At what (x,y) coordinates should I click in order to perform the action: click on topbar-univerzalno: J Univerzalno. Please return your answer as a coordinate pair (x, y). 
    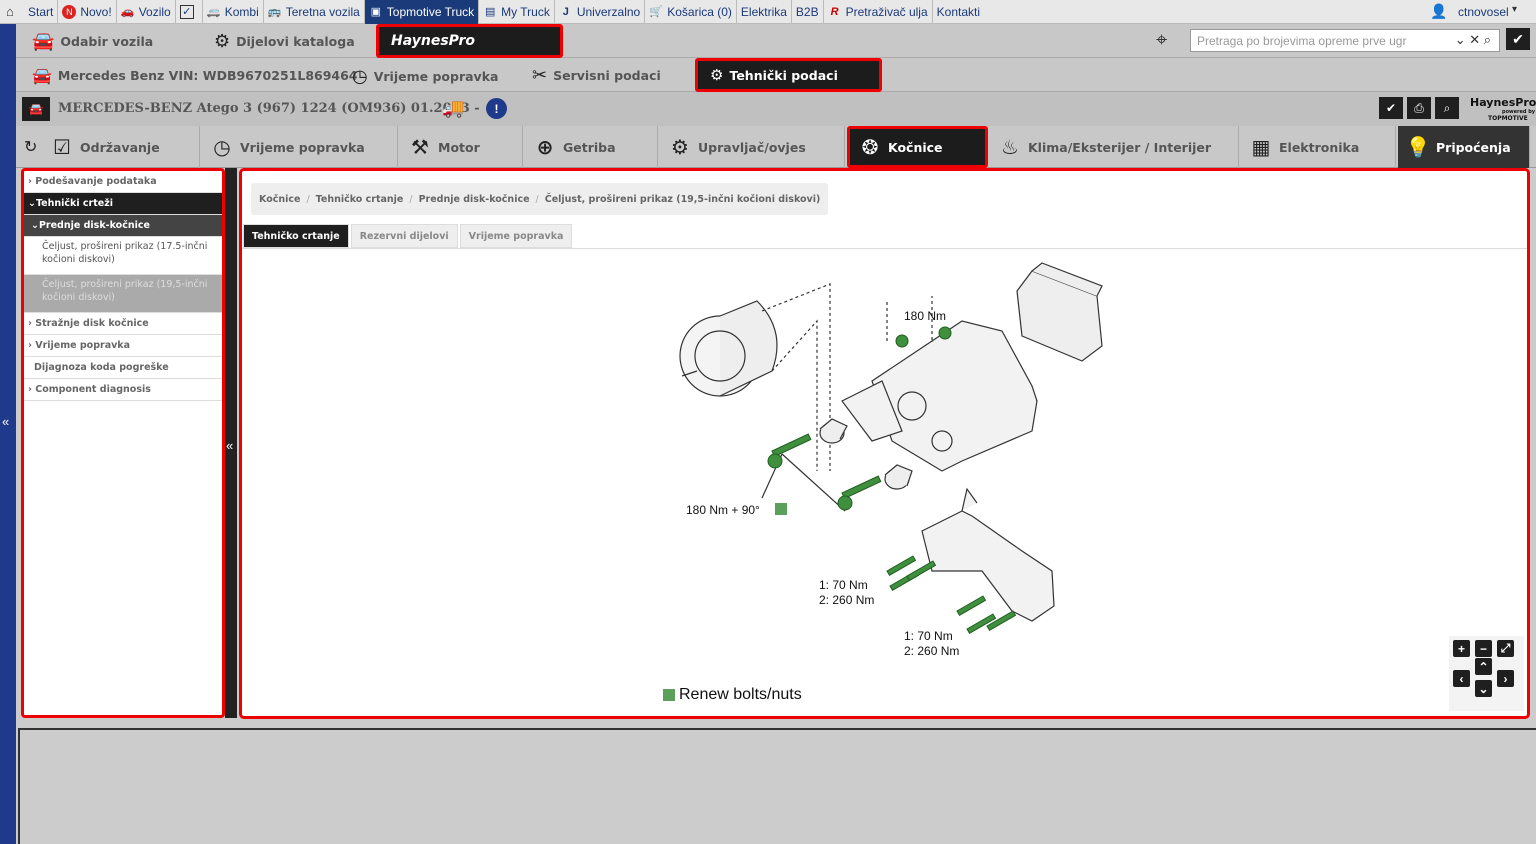
    Looking at the image, I should click on (600, 12).